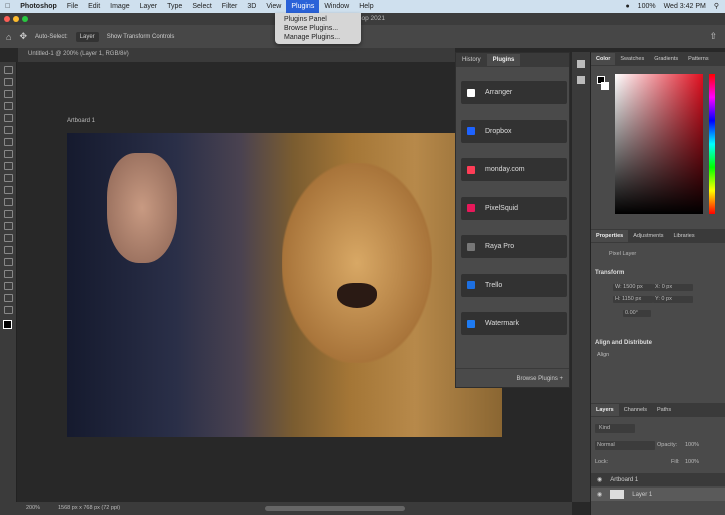 This screenshot has width=725, height=515. What do you see at coordinates (149, 6) in the screenshot?
I see `menu-layer: Layer` at bounding box center [149, 6].